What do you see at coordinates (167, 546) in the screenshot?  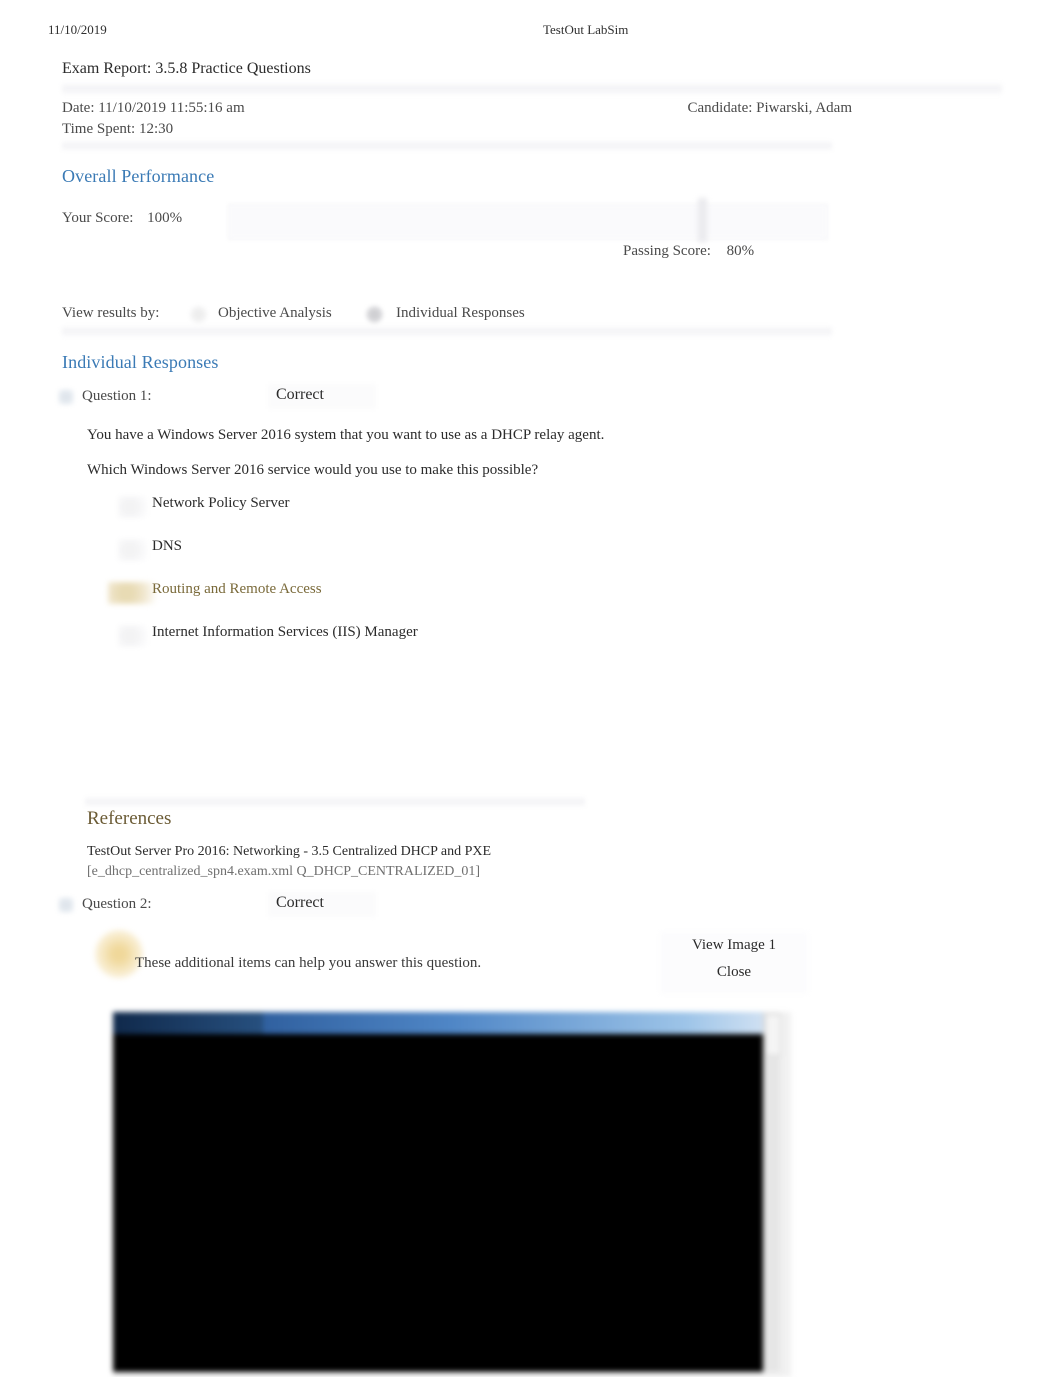 I see `option-label: DNS` at bounding box center [167, 546].